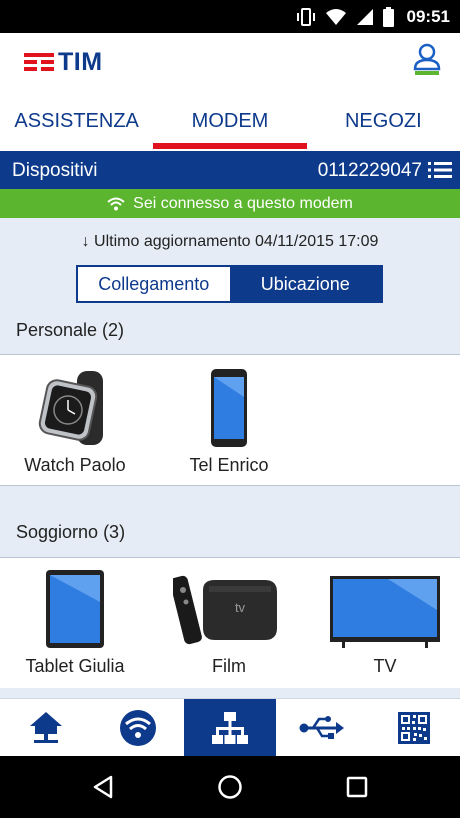 The width and height of the screenshot is (460, 818). I want to click on line-number: 0112229047, so click(369, 170).